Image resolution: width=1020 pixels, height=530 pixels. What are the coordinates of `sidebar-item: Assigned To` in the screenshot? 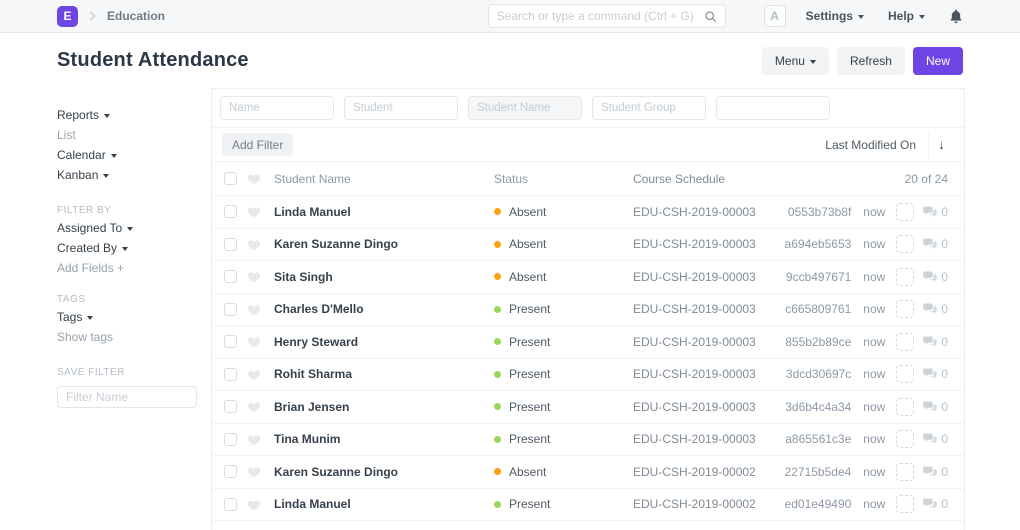 It's located at (134, 228).